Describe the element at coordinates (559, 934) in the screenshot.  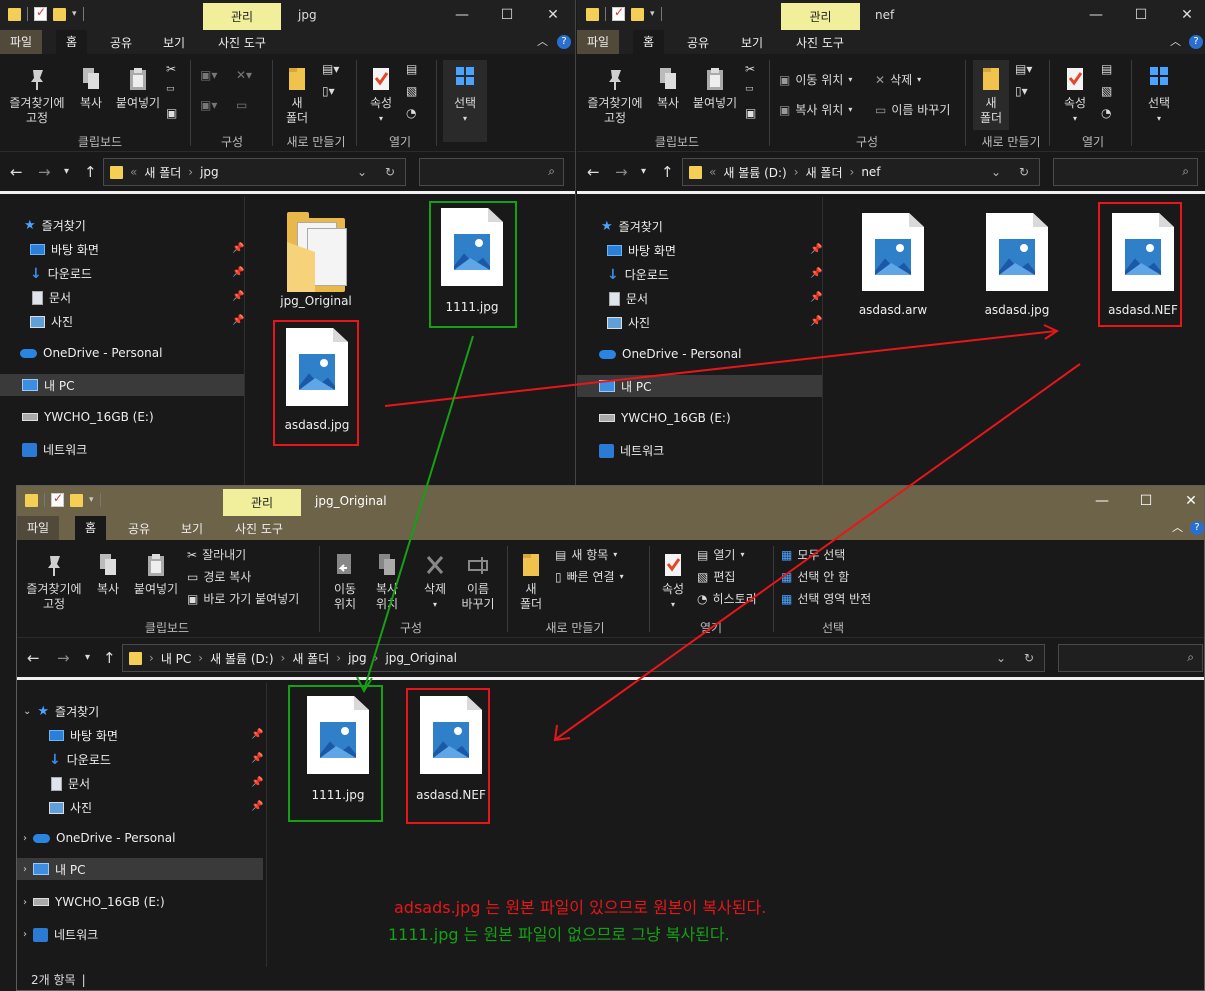
I see `annotation-text-green: 1111.jpg 는 원본 파일이 없으므로 그냥 복사된다.` at that location.